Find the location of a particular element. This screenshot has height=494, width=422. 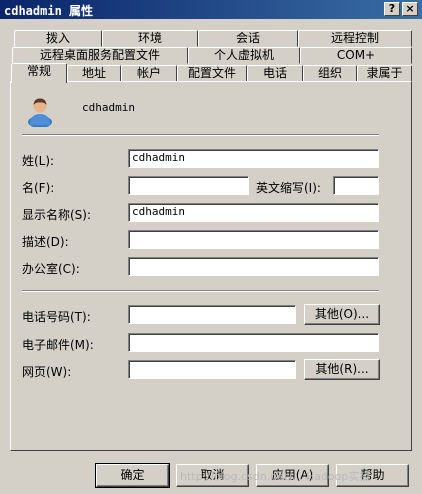

phone-field is located at coordinates (212, 314).